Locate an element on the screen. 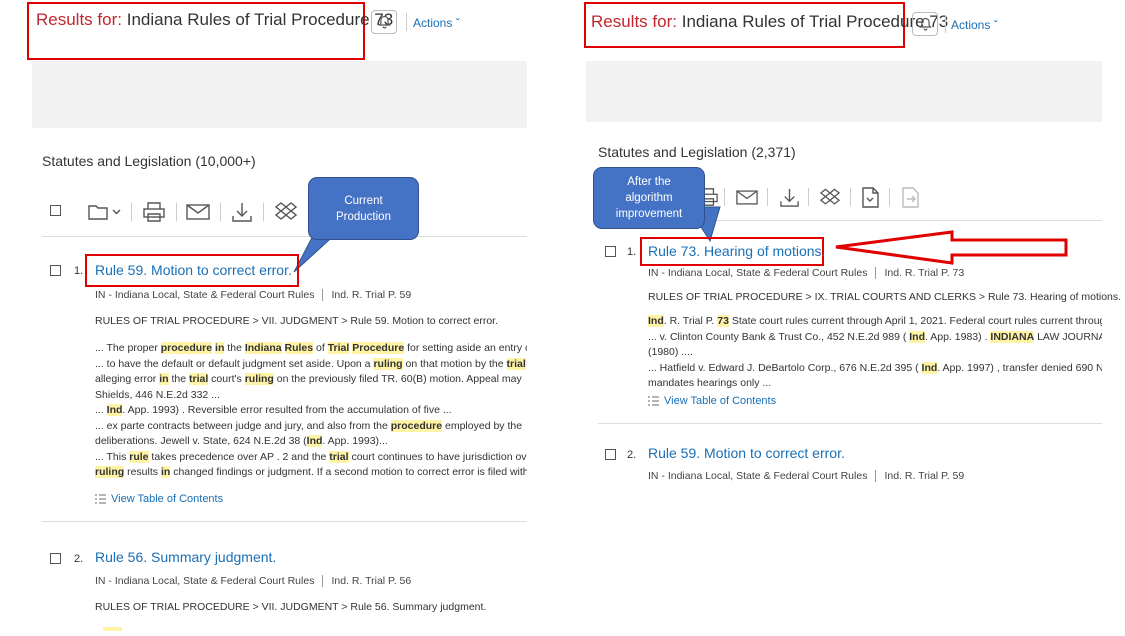  left-print-button is located at coordinates (154, 212).